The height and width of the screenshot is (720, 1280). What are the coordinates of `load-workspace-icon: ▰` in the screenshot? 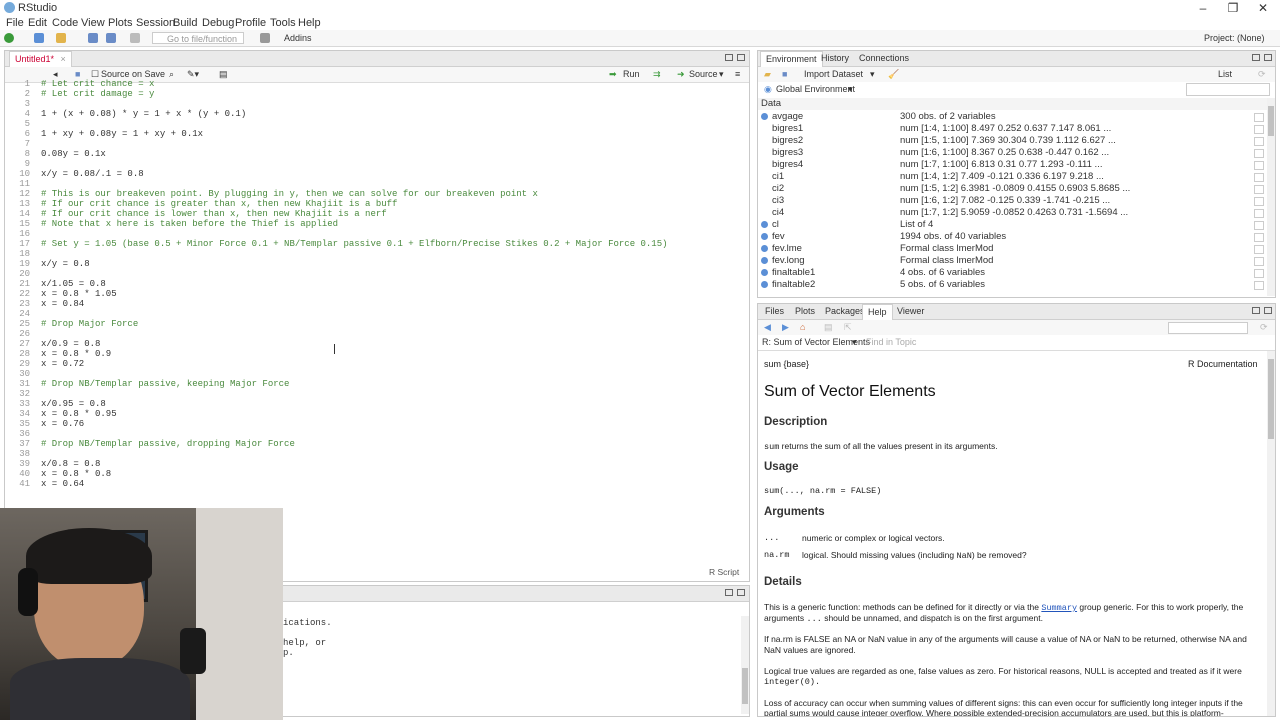 It's located at (767, 74).